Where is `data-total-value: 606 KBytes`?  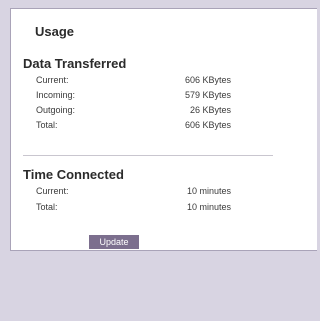 data-total-value: 606 KBytes is located at coordinates (207, 125).